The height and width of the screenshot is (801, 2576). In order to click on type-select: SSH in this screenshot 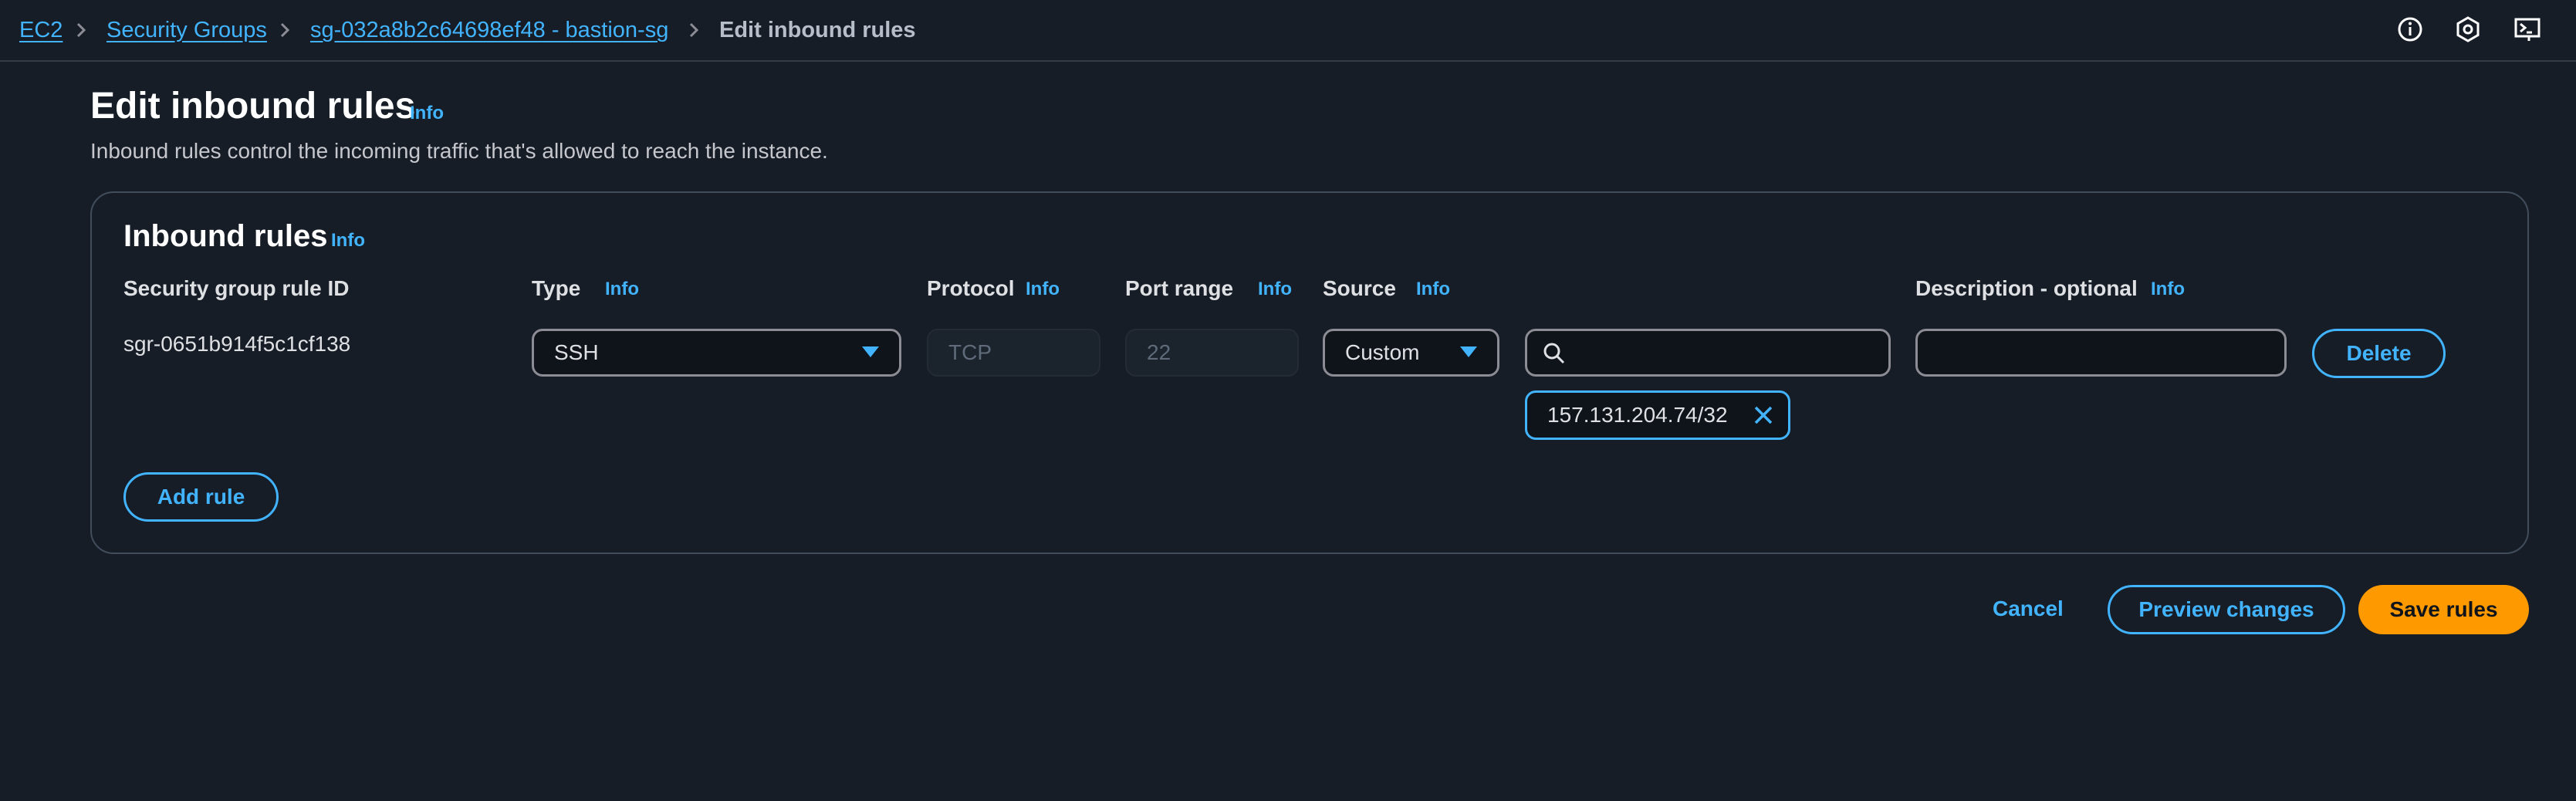, I will do `click(716, 353)`.